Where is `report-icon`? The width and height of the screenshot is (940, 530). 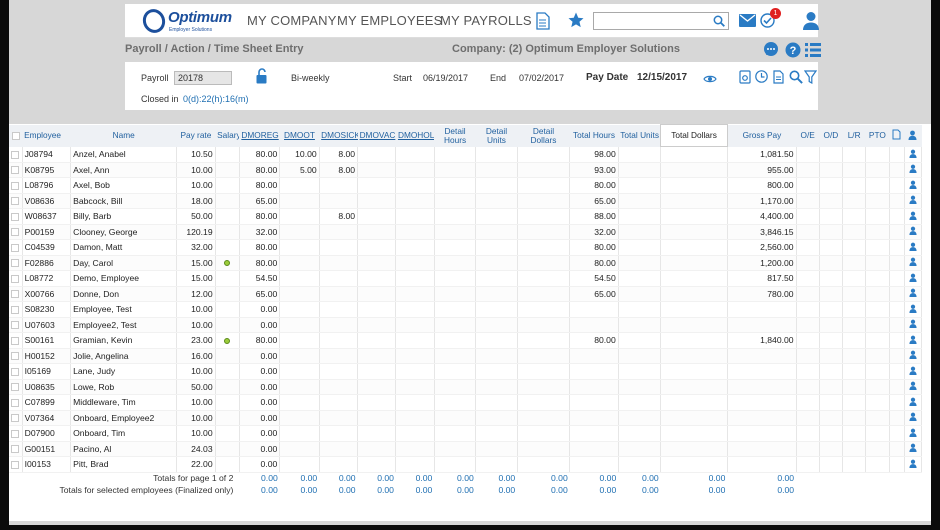
report-icon is located at coordinates (778, 77).